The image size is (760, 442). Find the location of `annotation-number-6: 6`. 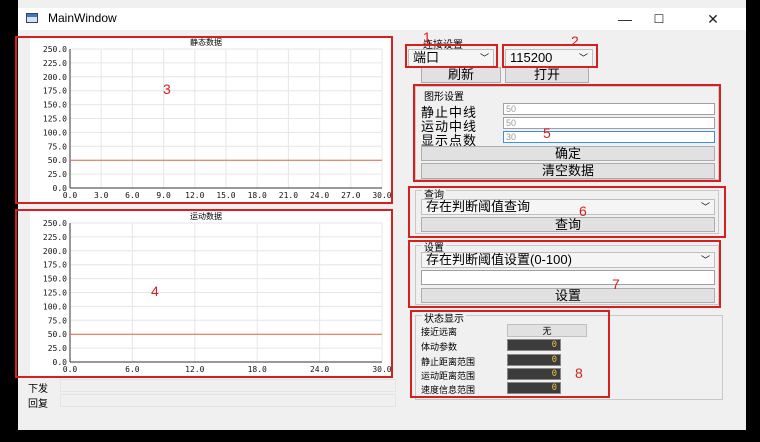

annotation-number-6: 6 is located at coordinates (583, 211).